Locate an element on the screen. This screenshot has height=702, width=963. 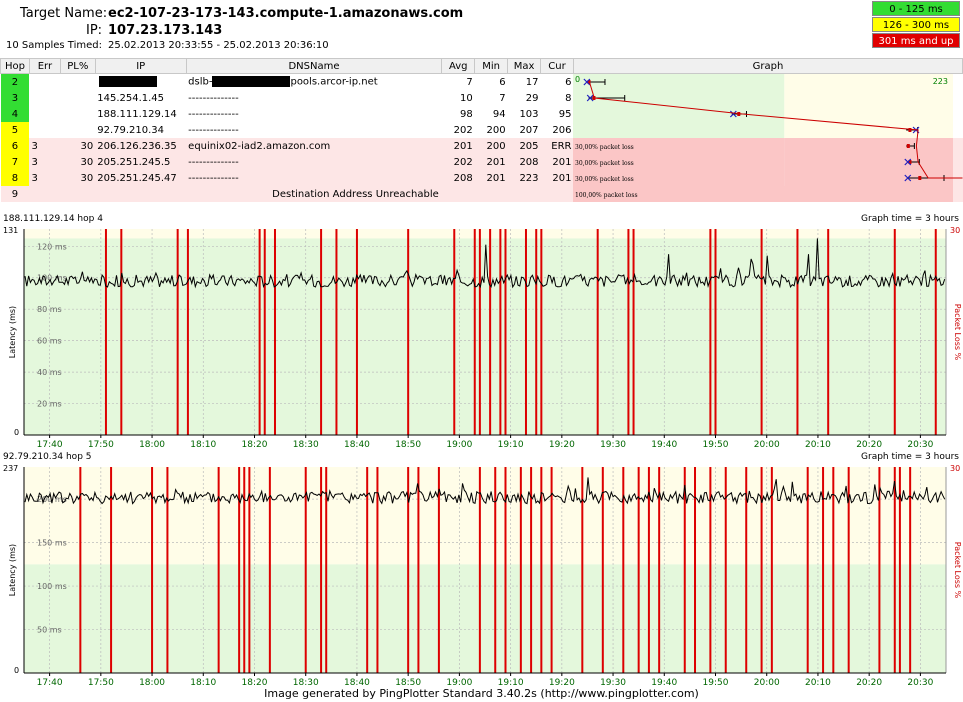
col-header-ip: IP is located at coordinates (140, 66).